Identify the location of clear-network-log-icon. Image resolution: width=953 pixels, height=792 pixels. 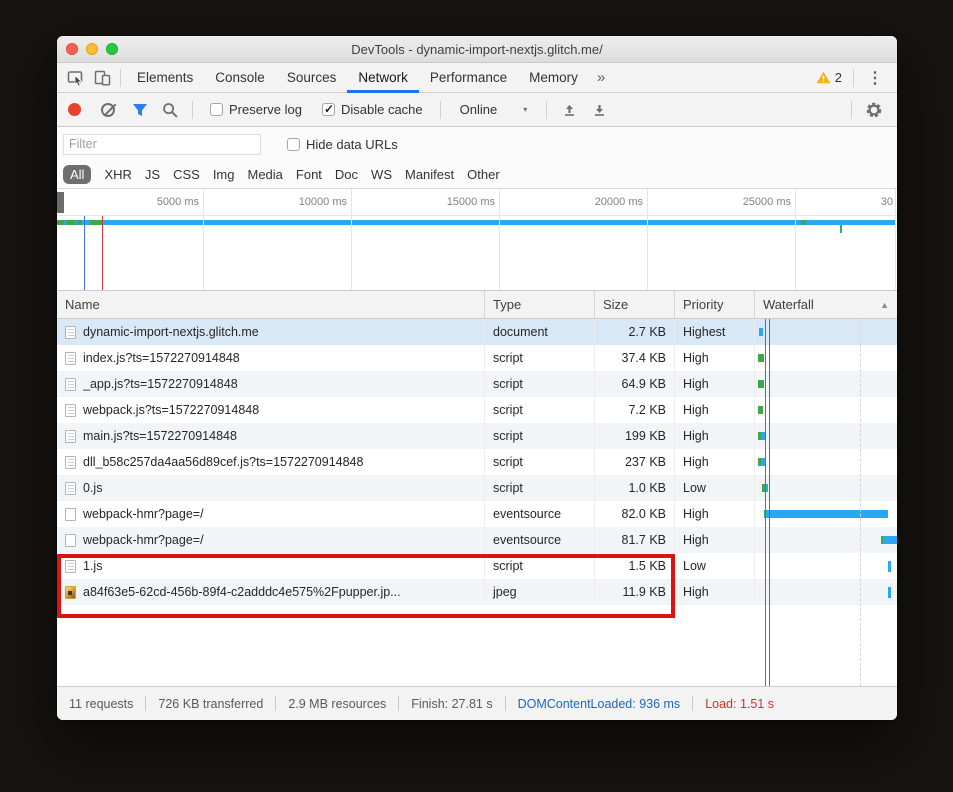
(108, 109).